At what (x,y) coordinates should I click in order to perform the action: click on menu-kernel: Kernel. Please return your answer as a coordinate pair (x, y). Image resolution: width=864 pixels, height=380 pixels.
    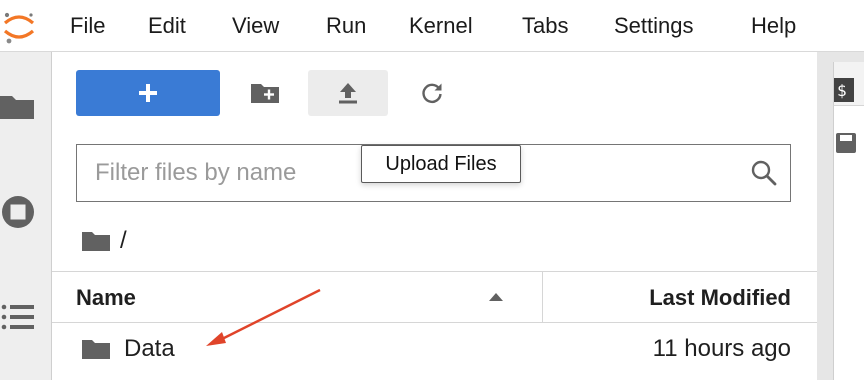
    Looking at the image, I should click on (441, 26).